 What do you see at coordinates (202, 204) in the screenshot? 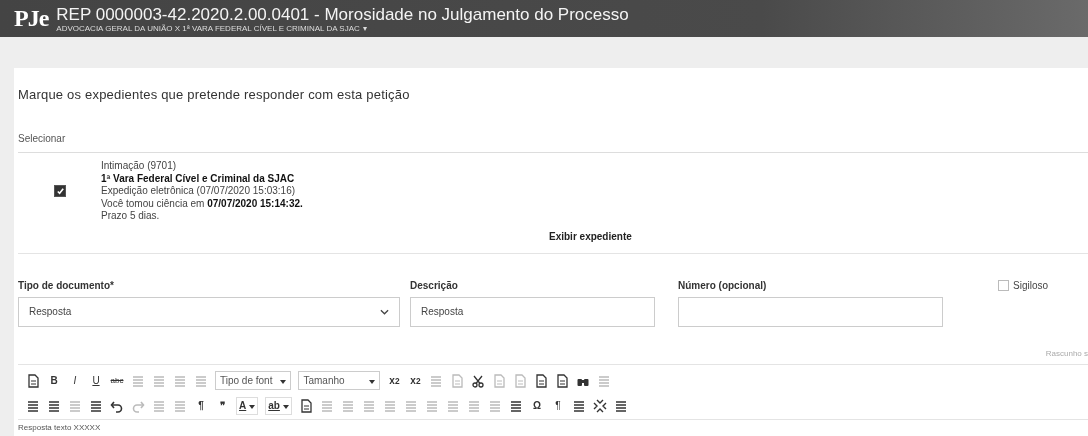
I see `detail-text: Você tomou ciência em 07/07/2020 15:14:32.` at bounding box center [202, 204].